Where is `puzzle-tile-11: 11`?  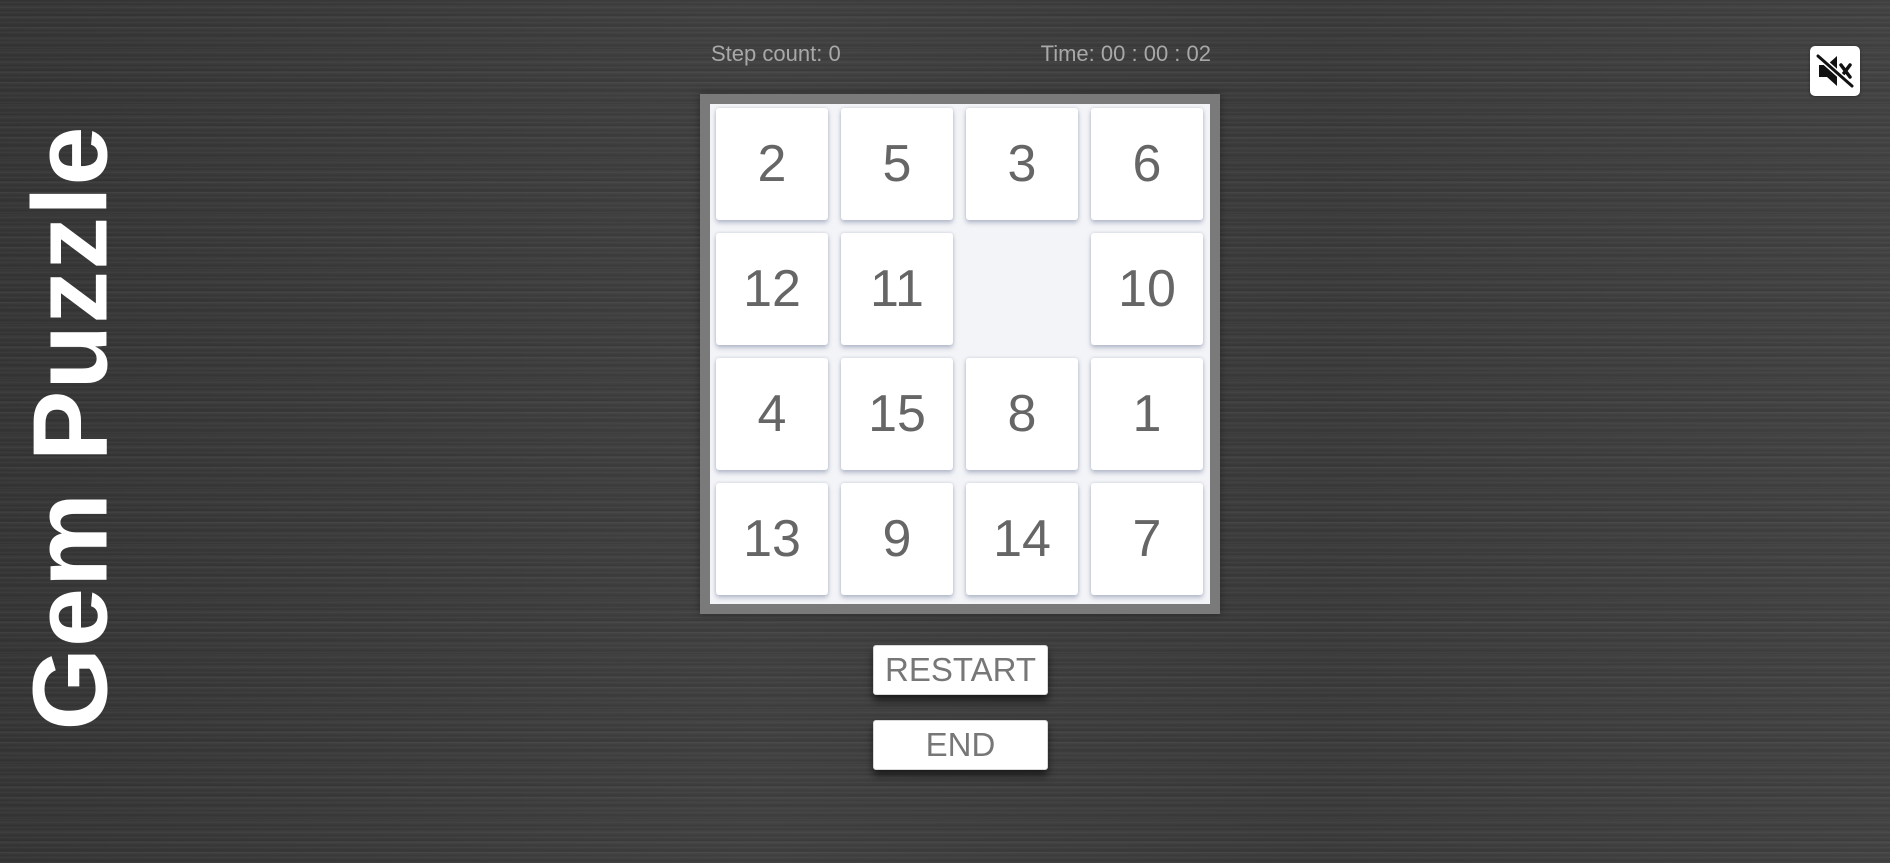
puzzle-tile-11: 11 is located at coordinates (897, 289).